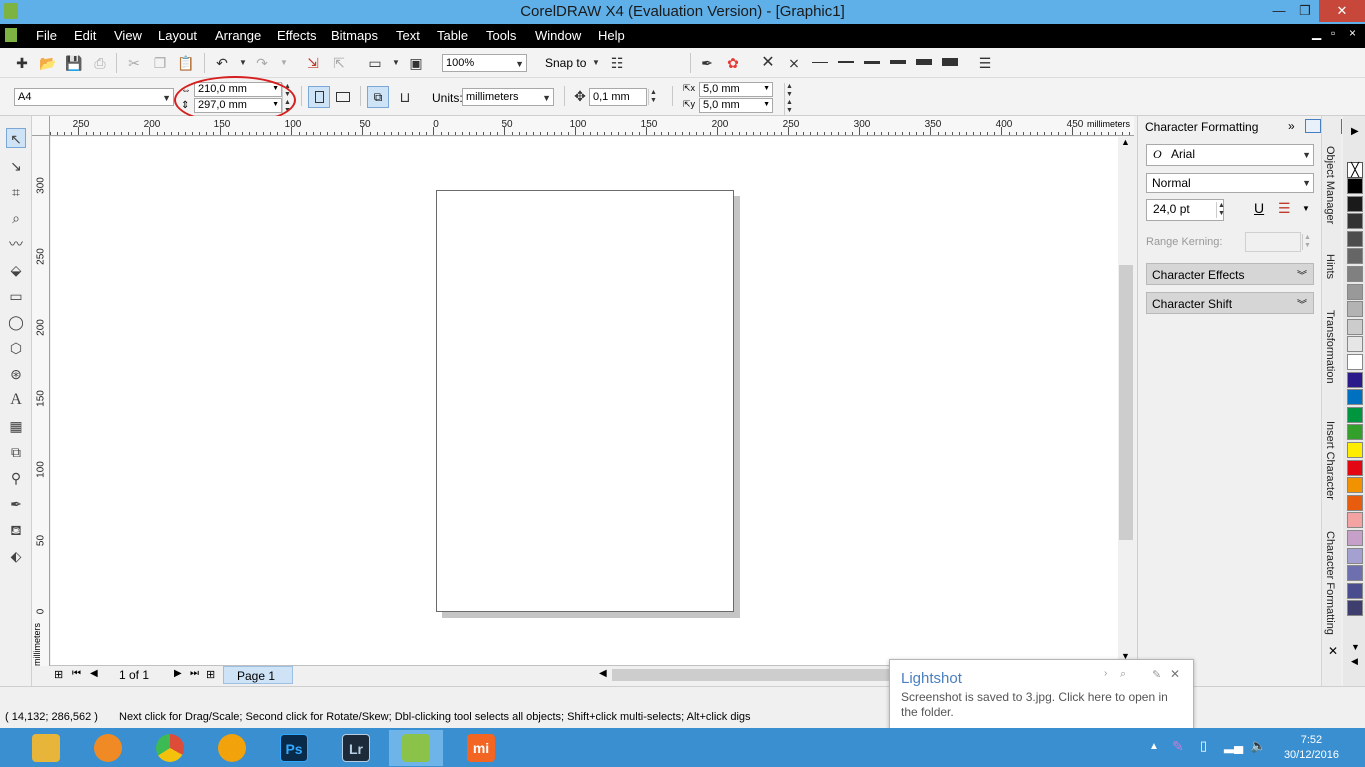  What do you see at coordinates (768, 63) in the screenshot?
I see `no-outline-icon: ✕` at bounding box center [768, 63].